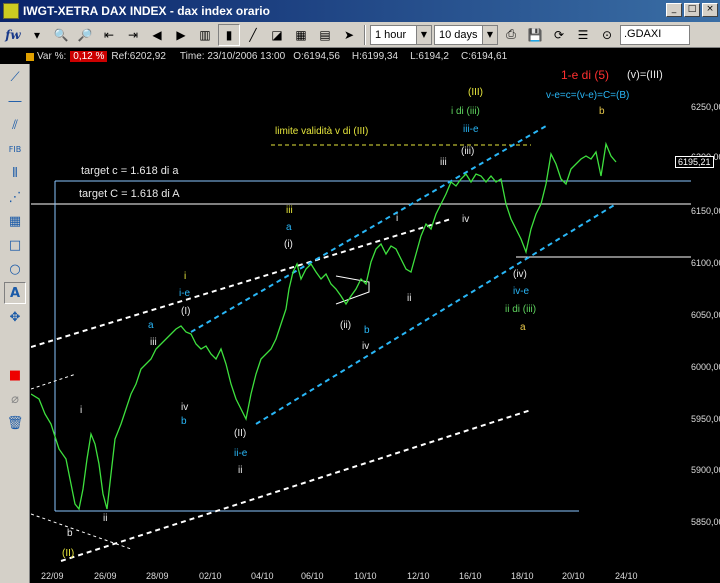 This screenshot has width=720, height=583. I want to click on eraser-icon: ⌀, so click(15, 399).